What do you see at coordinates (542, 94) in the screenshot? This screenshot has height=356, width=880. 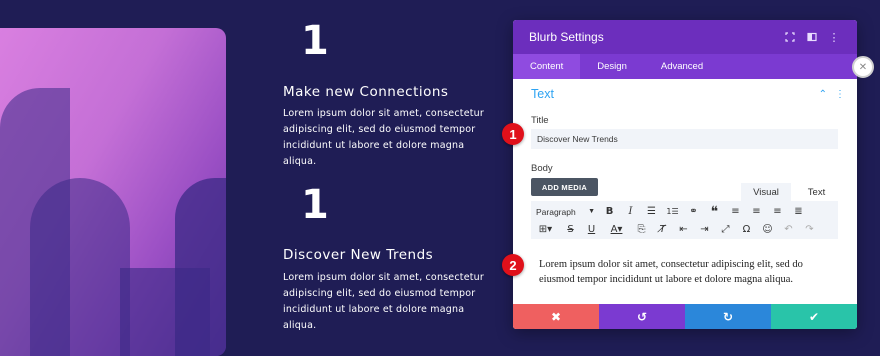 I see `section-label: Text` at bounding box center [542, 94].